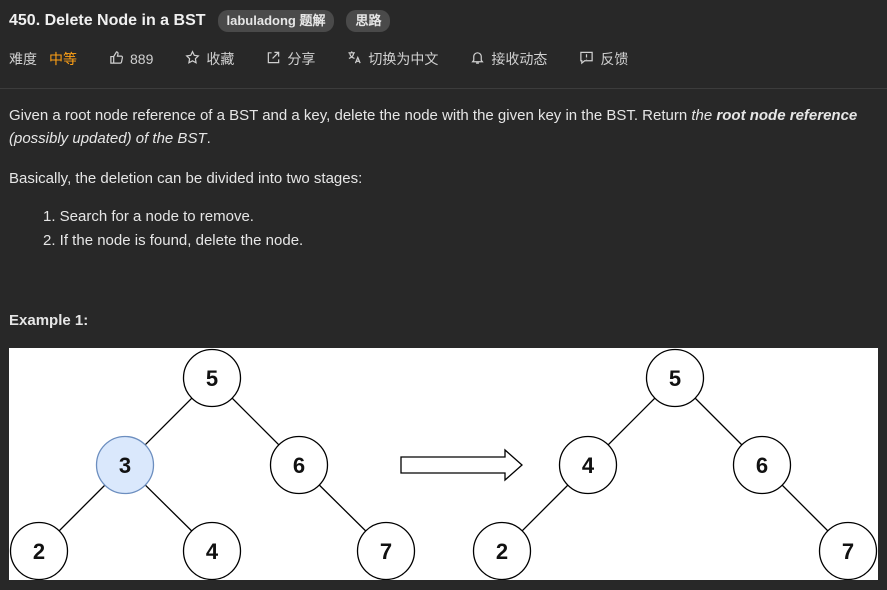 Image resolution: width=887 pixels, height=590 pixels. I want to click on emphasis-strong-text: root node reference, so click(787, 115).